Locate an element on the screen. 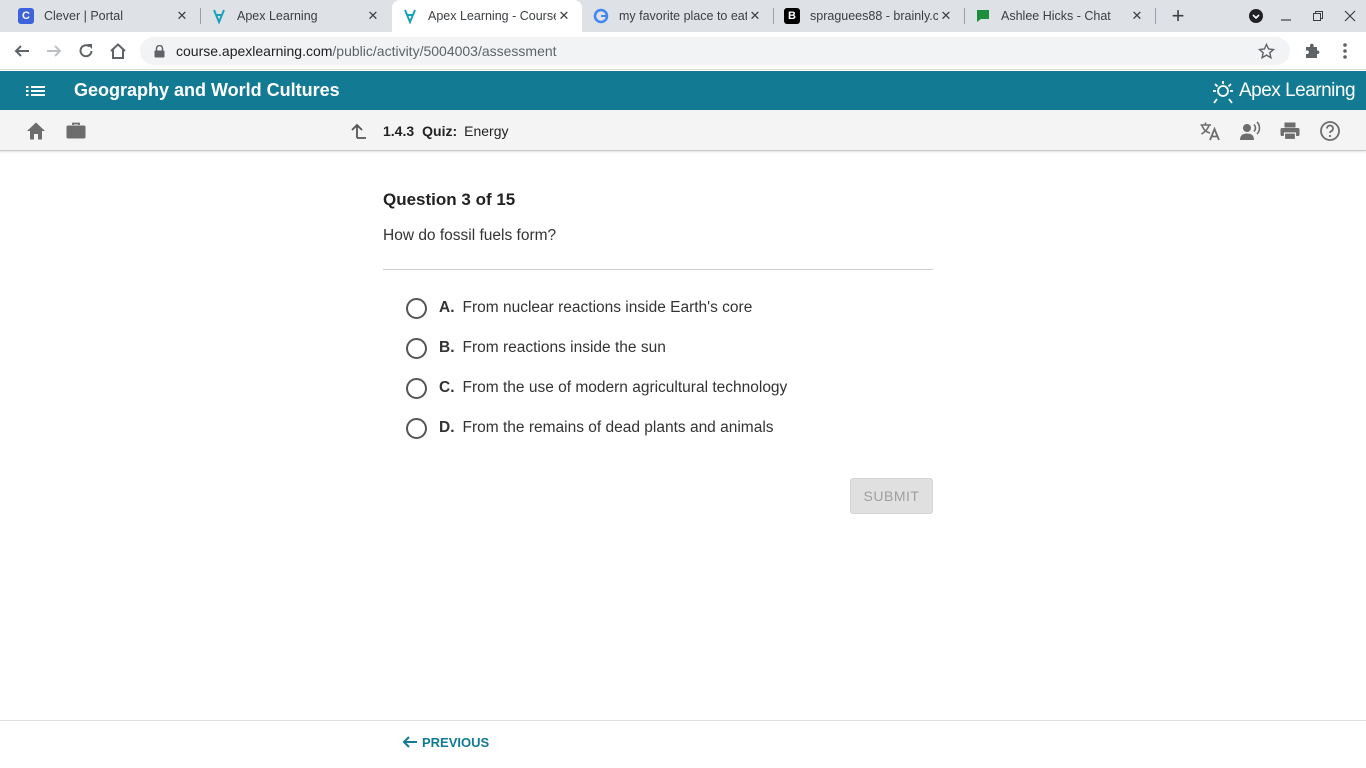  clever-favicon-icon: C is located at coordinates (26, 16).